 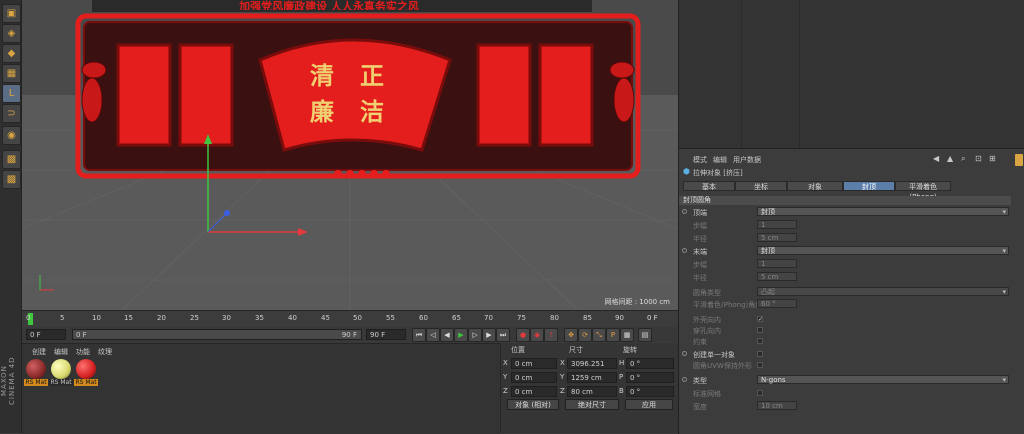 I want to click on tab-phong: 平滑着色(Phong), so click(x=923, y=191).